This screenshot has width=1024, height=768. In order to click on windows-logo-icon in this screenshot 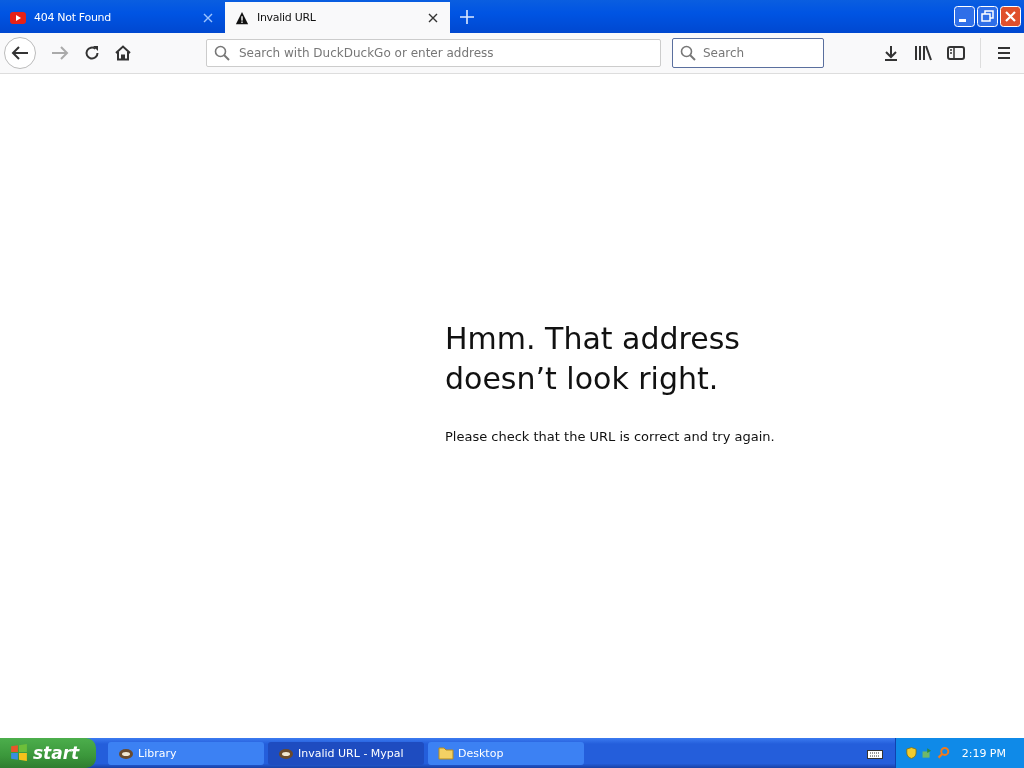, I will do `click(19, 753)`.